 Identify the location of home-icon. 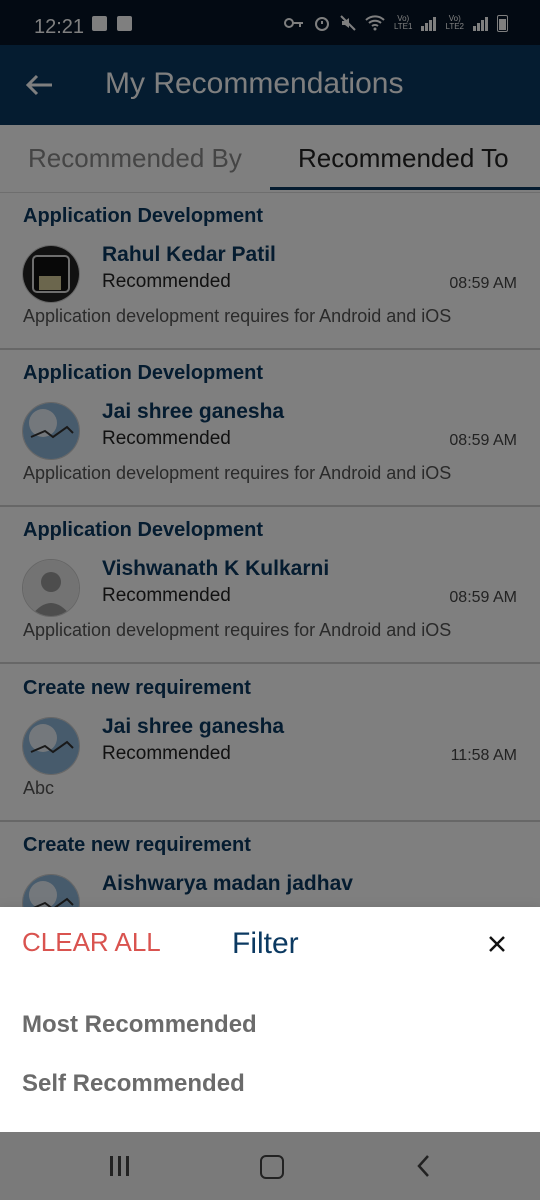
(272, 1167).